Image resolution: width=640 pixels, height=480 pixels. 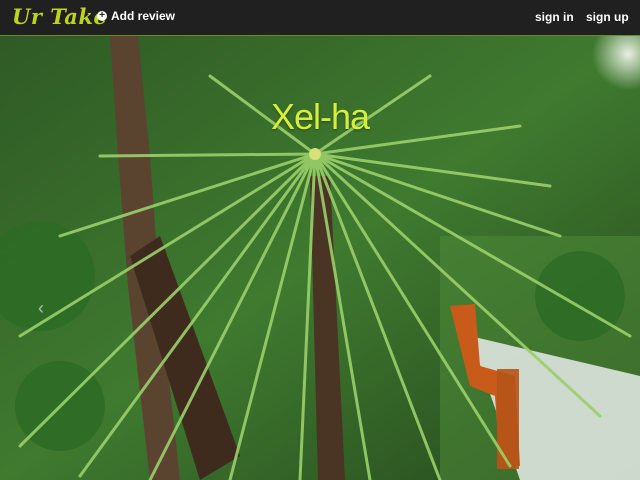 I want to click on add-review-label: Add review, so click(x=143, y=16).